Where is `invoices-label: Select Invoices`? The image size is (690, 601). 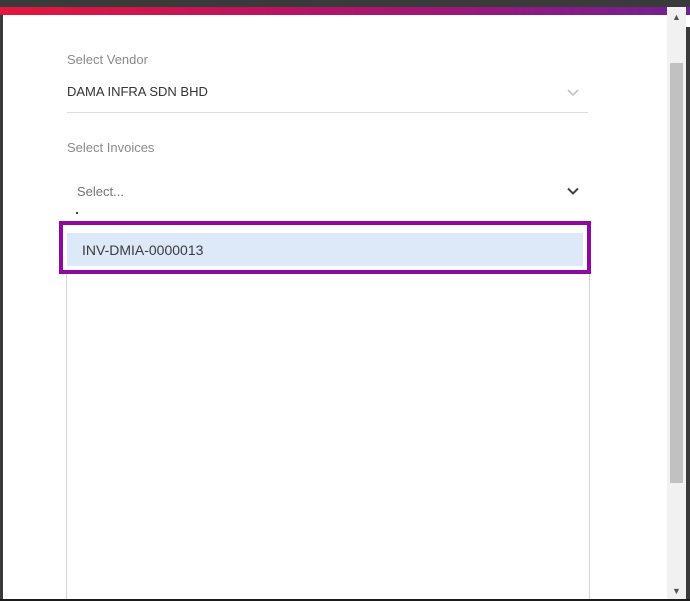
invoices-label: Select Invoices is located at coordinates (111, 147).